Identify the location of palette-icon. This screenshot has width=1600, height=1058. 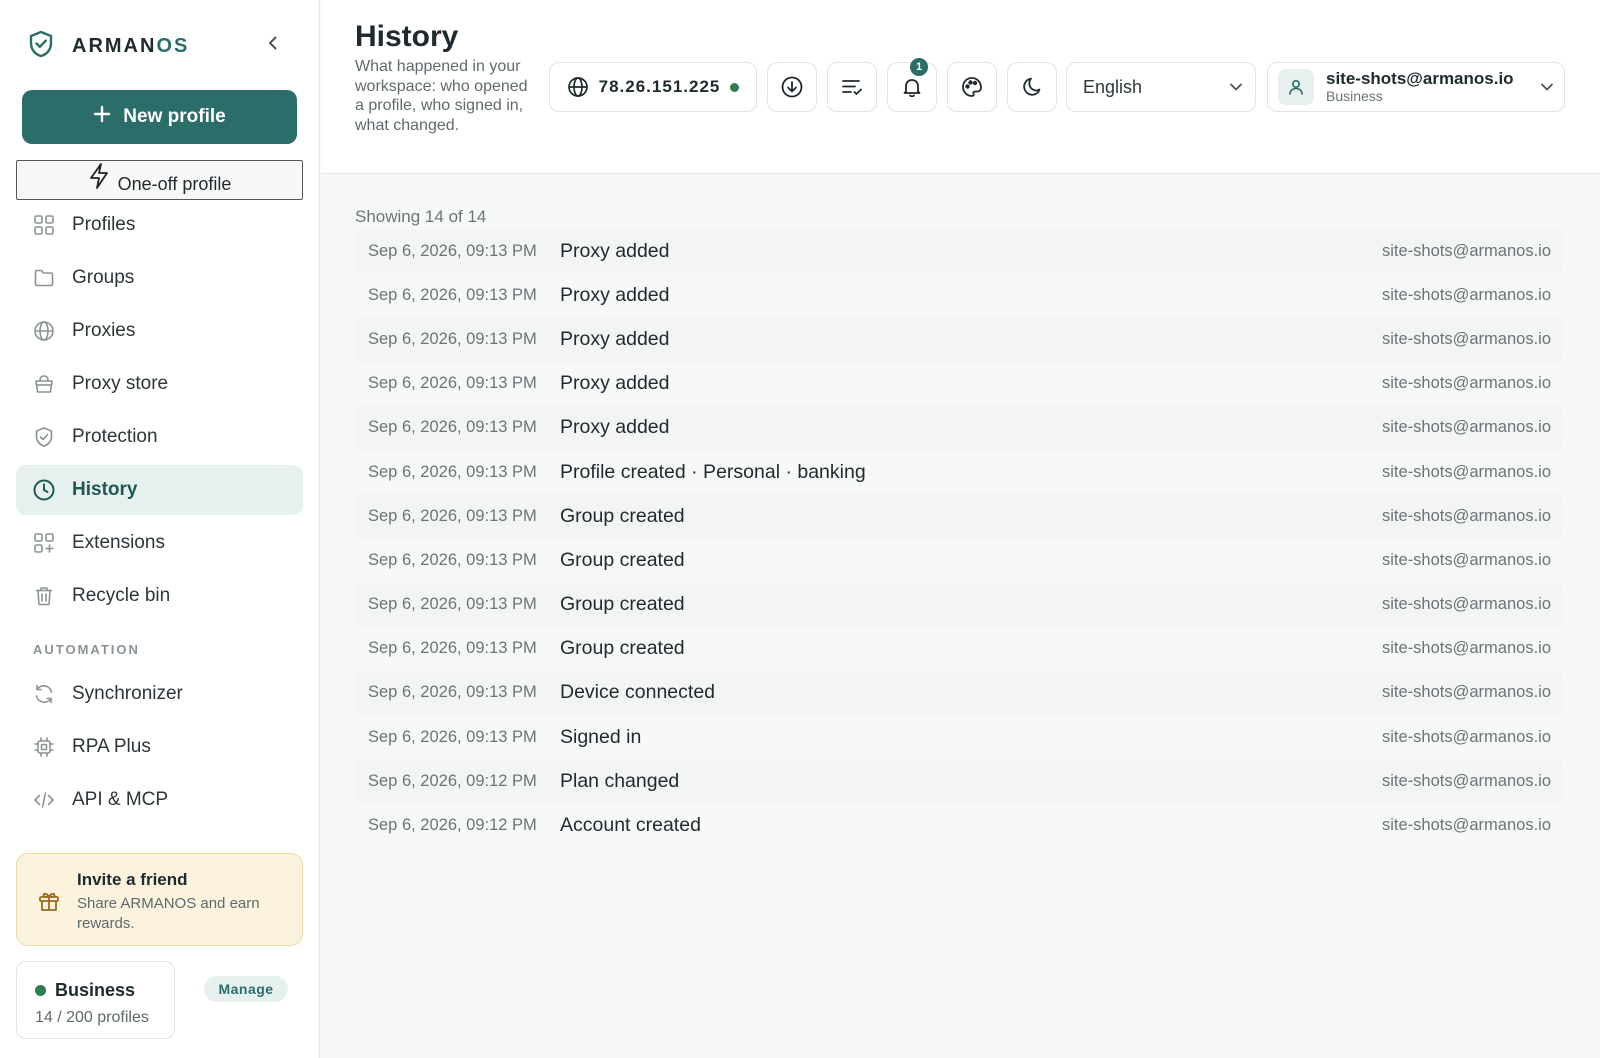
(972, 87).